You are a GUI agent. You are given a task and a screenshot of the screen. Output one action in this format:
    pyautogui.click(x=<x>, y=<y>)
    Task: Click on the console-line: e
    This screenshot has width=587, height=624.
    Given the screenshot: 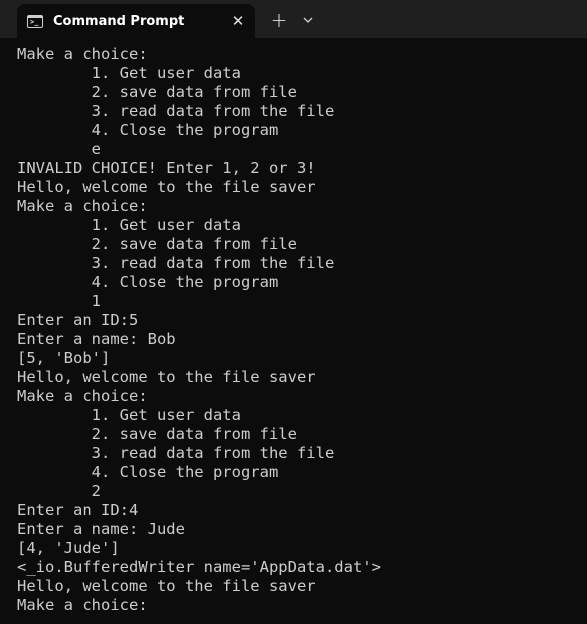 What is the action you would take?
    pyautogui.click(x=59, y=149)
    